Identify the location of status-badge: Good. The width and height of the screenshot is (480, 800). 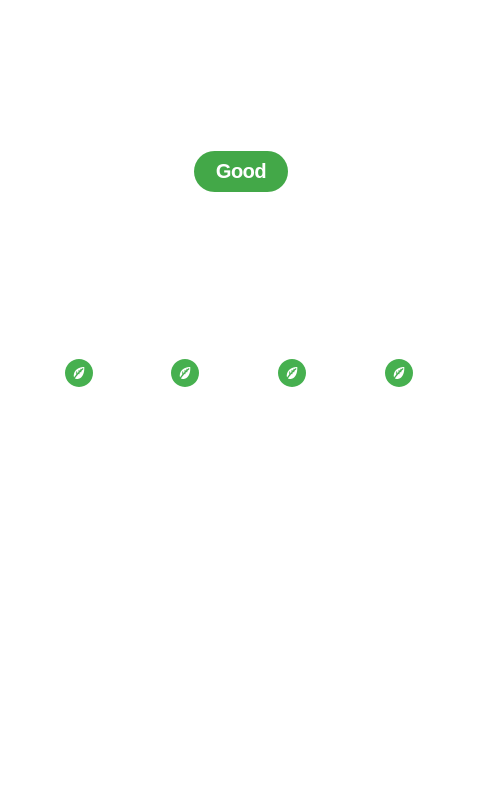
(241, 171).